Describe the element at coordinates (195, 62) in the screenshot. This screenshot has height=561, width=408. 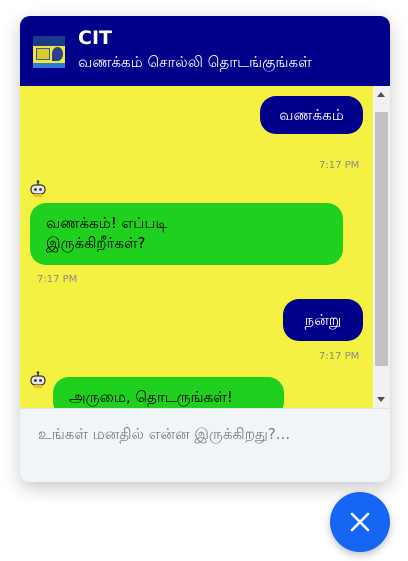
I see `chat-subtitle: வணக்கம் சொல்லி தொடங்குங்கள்` at that location.